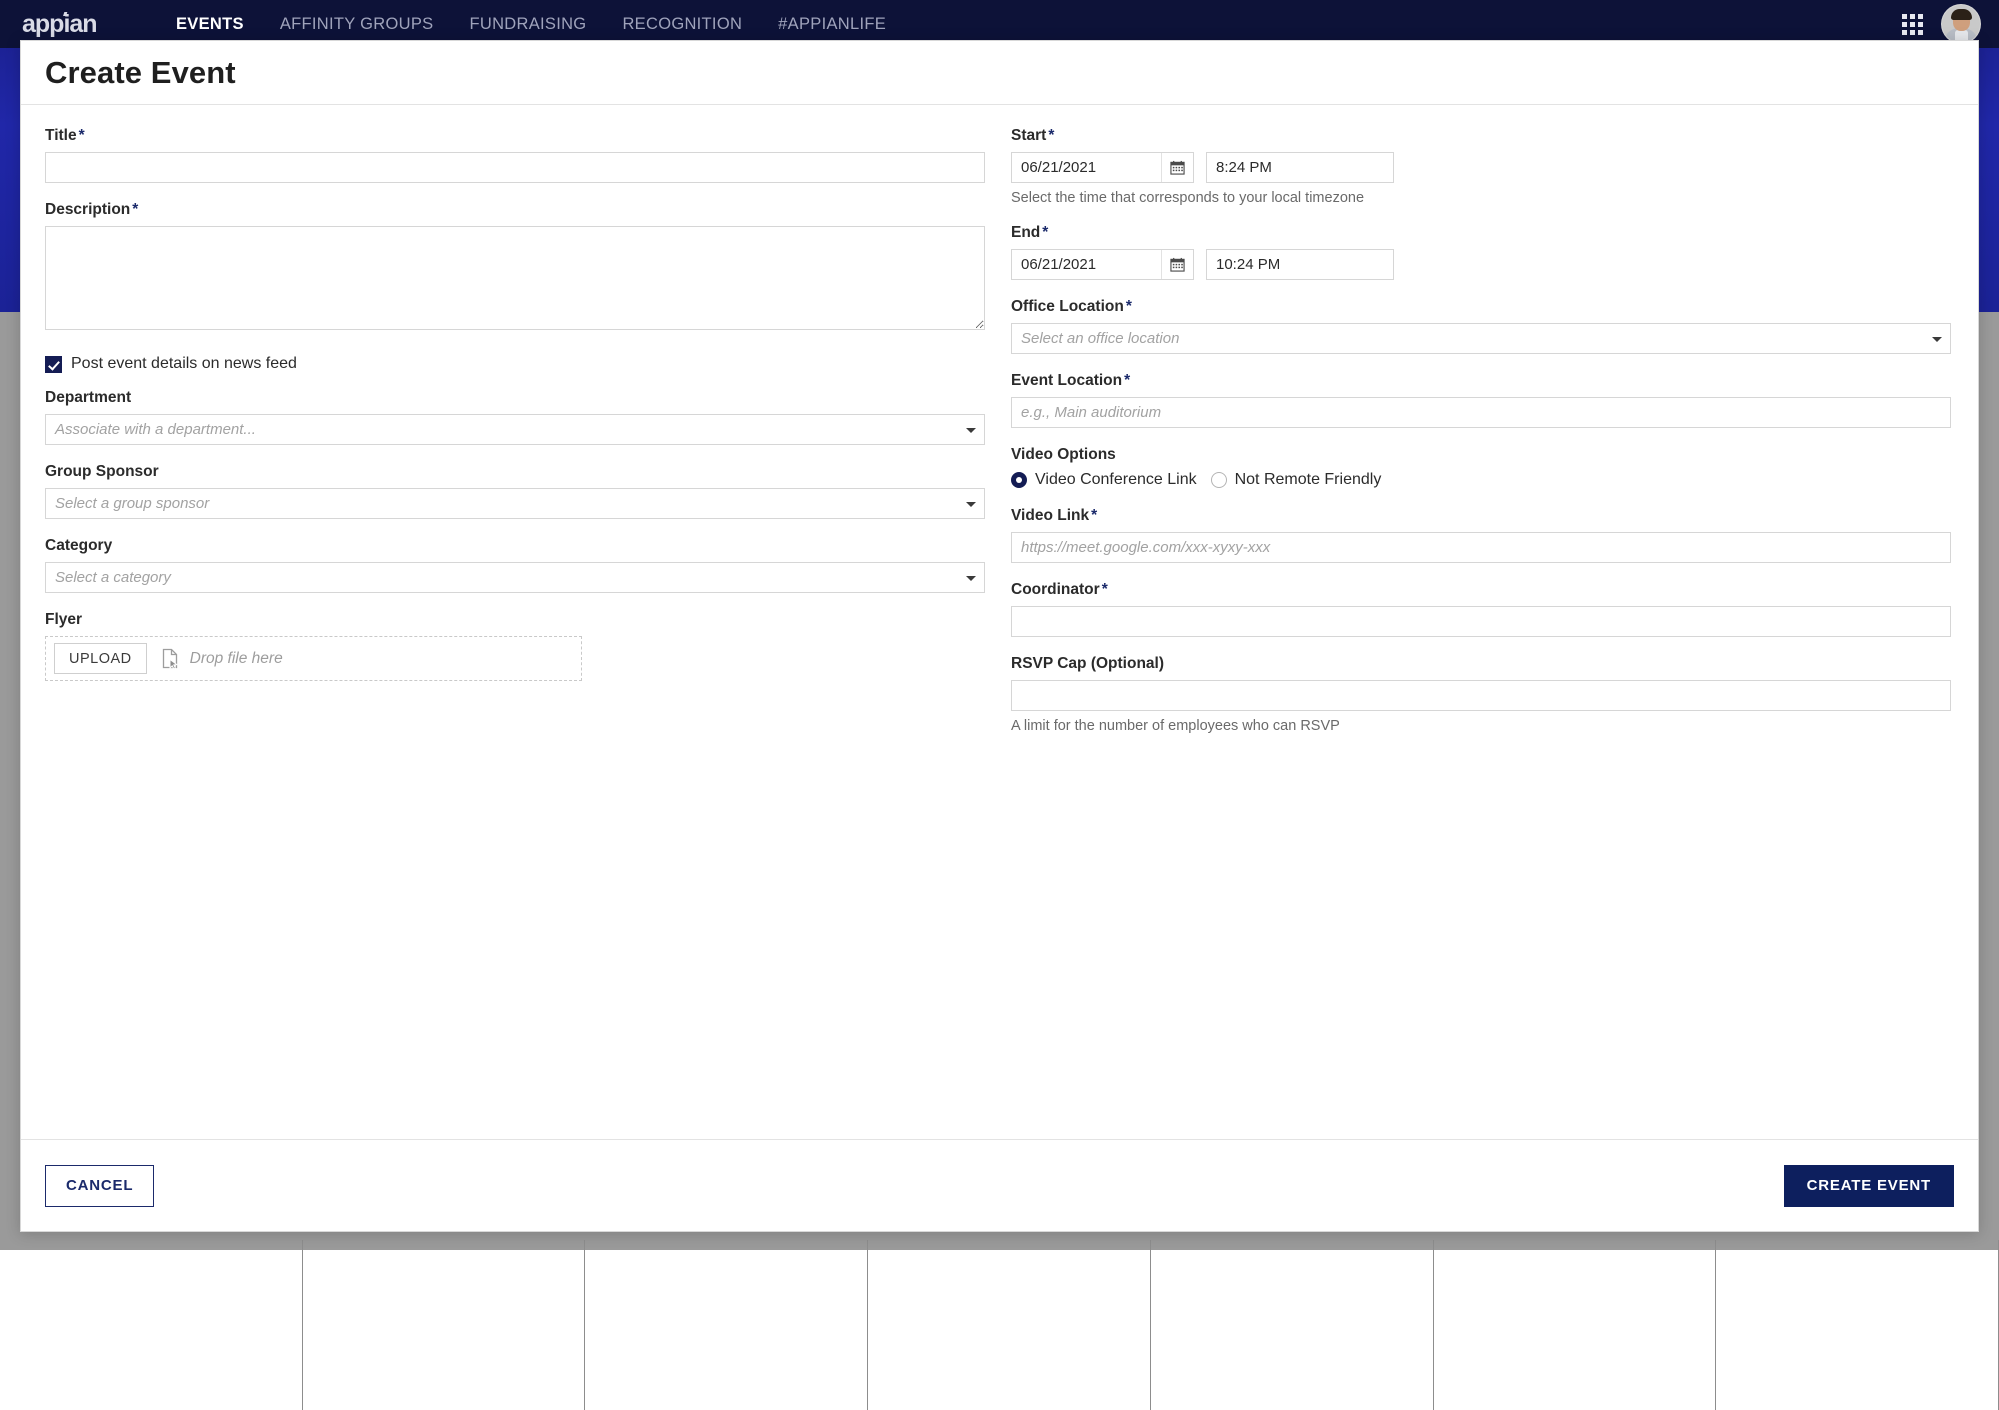  I want to click on radio-not-remote-friendly: Not Remote Friendly, so click(1296, 480).